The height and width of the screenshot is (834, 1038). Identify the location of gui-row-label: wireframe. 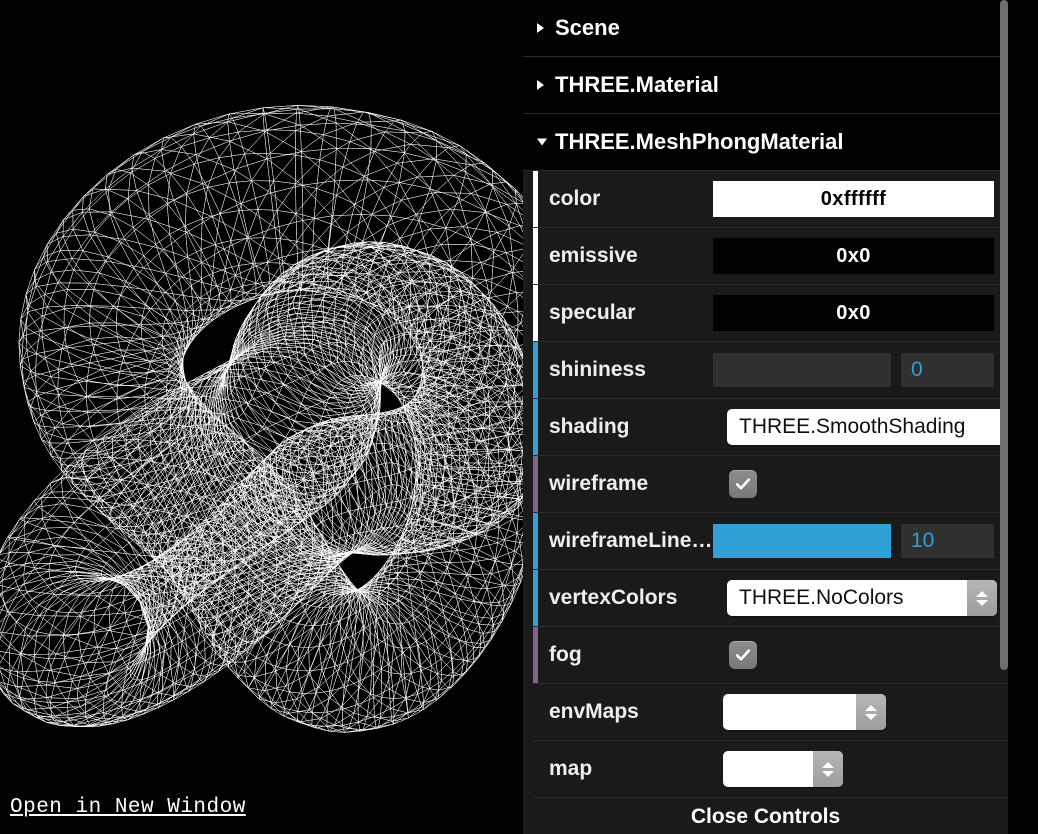
(599, 483).